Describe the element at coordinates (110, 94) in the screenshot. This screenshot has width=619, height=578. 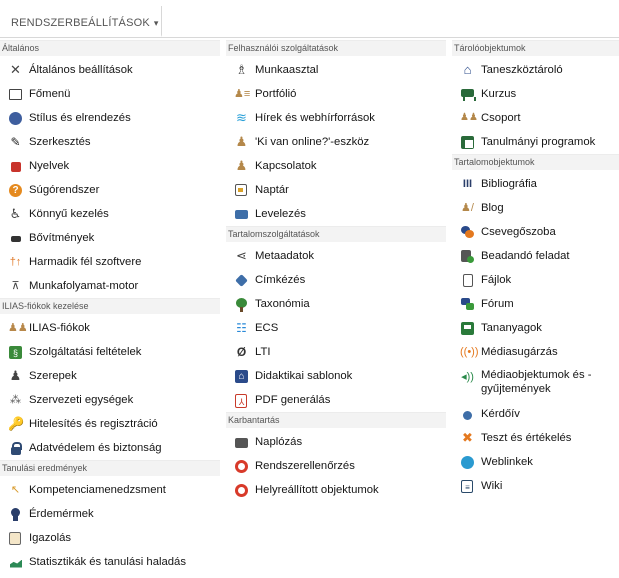
I see `menu-item-main-menu: Főmenü` at that location.